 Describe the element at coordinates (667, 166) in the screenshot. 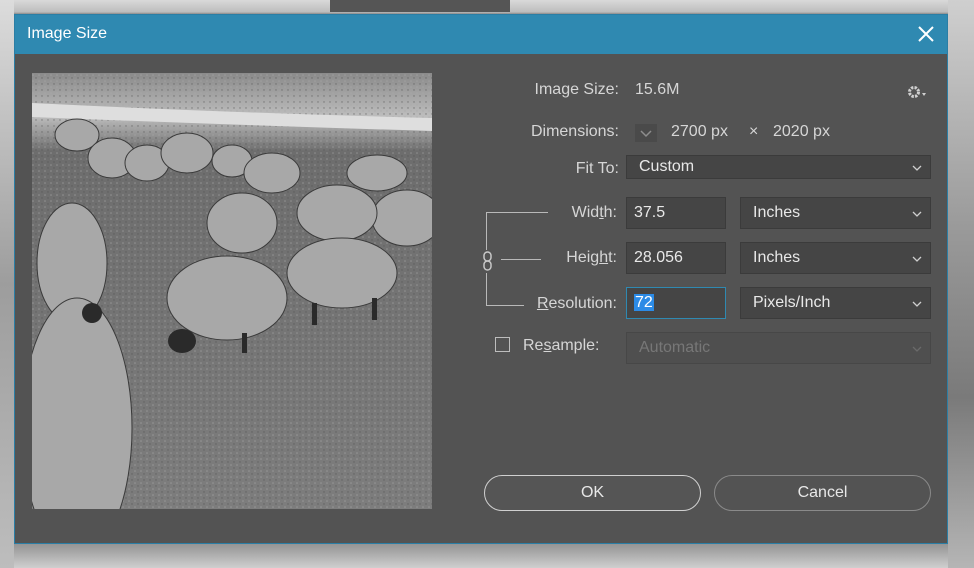

I see `fit-to-value: Custom` at that location.